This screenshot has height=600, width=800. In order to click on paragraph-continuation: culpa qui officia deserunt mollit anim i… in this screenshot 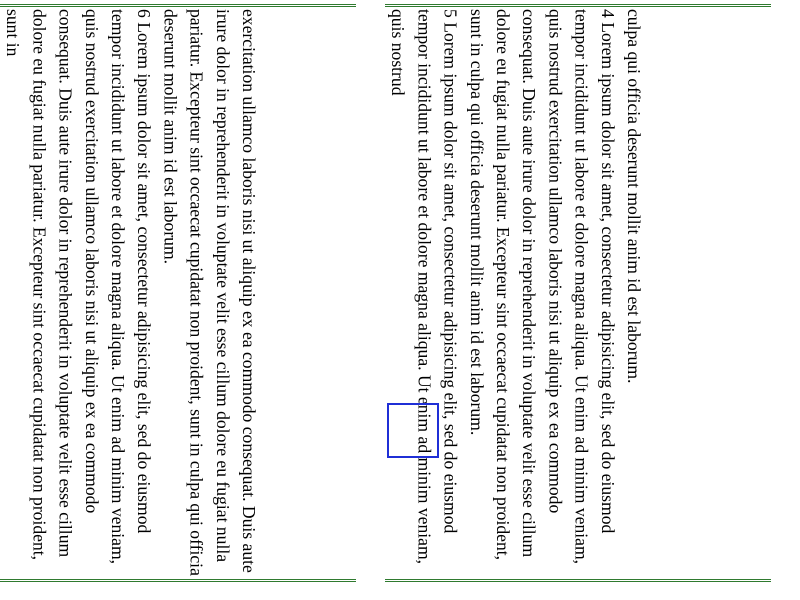, I will do `click(634, 196)`.